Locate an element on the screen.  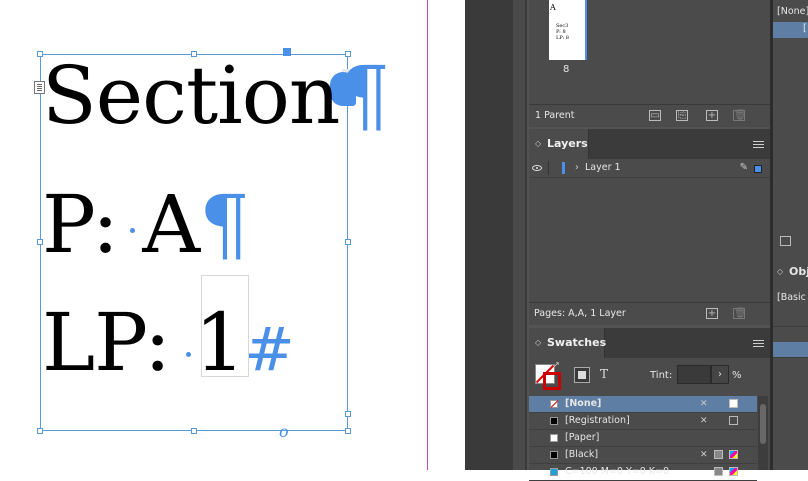
right-panel-column: [None] [ ◇ Obj [Basic T is located at coordinates (789, 235).